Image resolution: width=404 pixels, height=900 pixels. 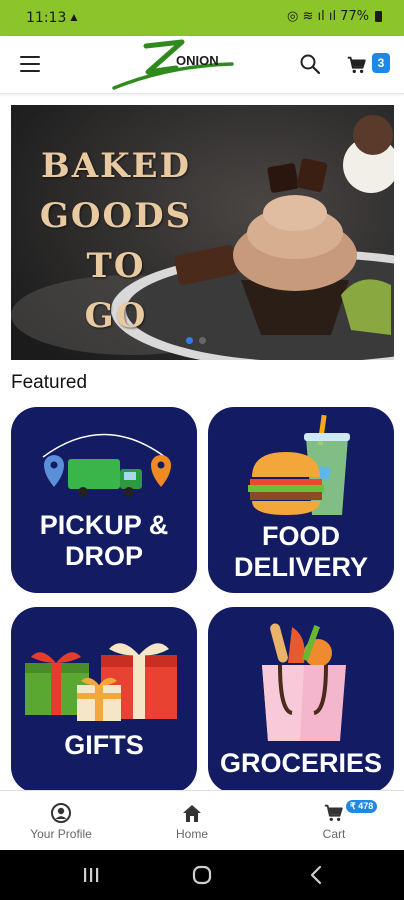 What do you see at coordinates (202, 340) in the screenshot?
I see `carousel-dot` at bounding box center [202, 340].